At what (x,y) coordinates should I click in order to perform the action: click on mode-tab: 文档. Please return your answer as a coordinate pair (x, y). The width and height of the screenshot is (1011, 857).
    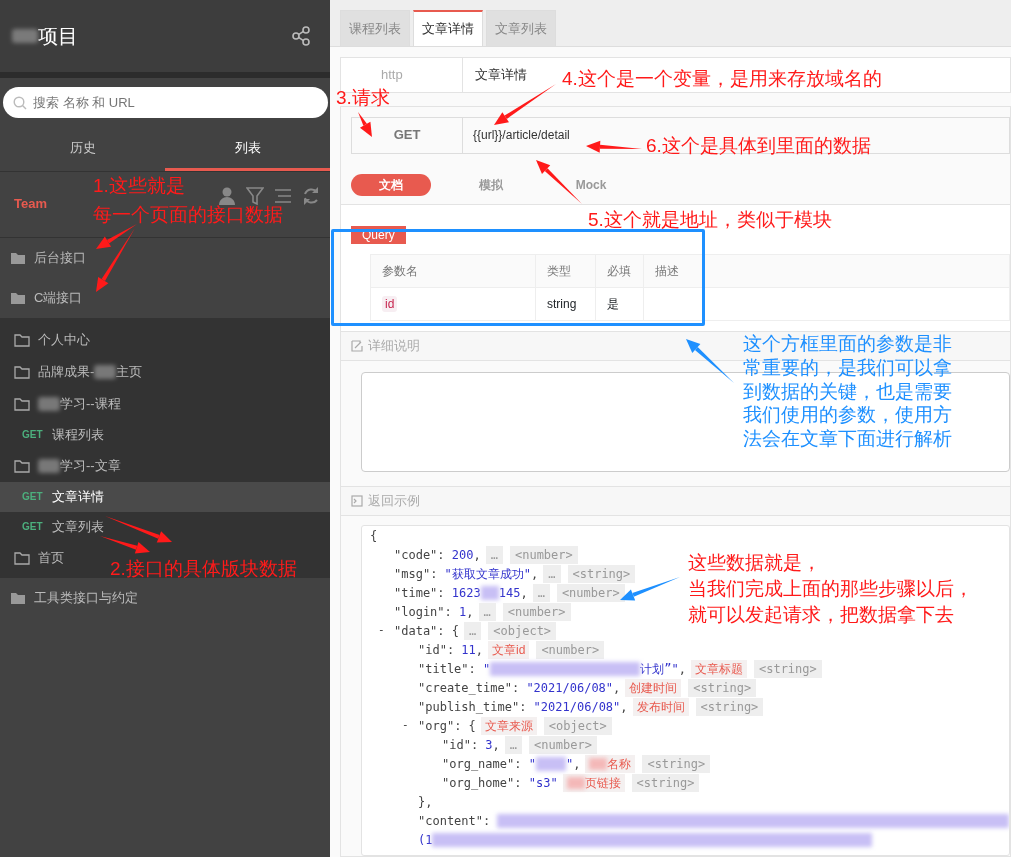
    Looking at the image, I should click on (391, 184).